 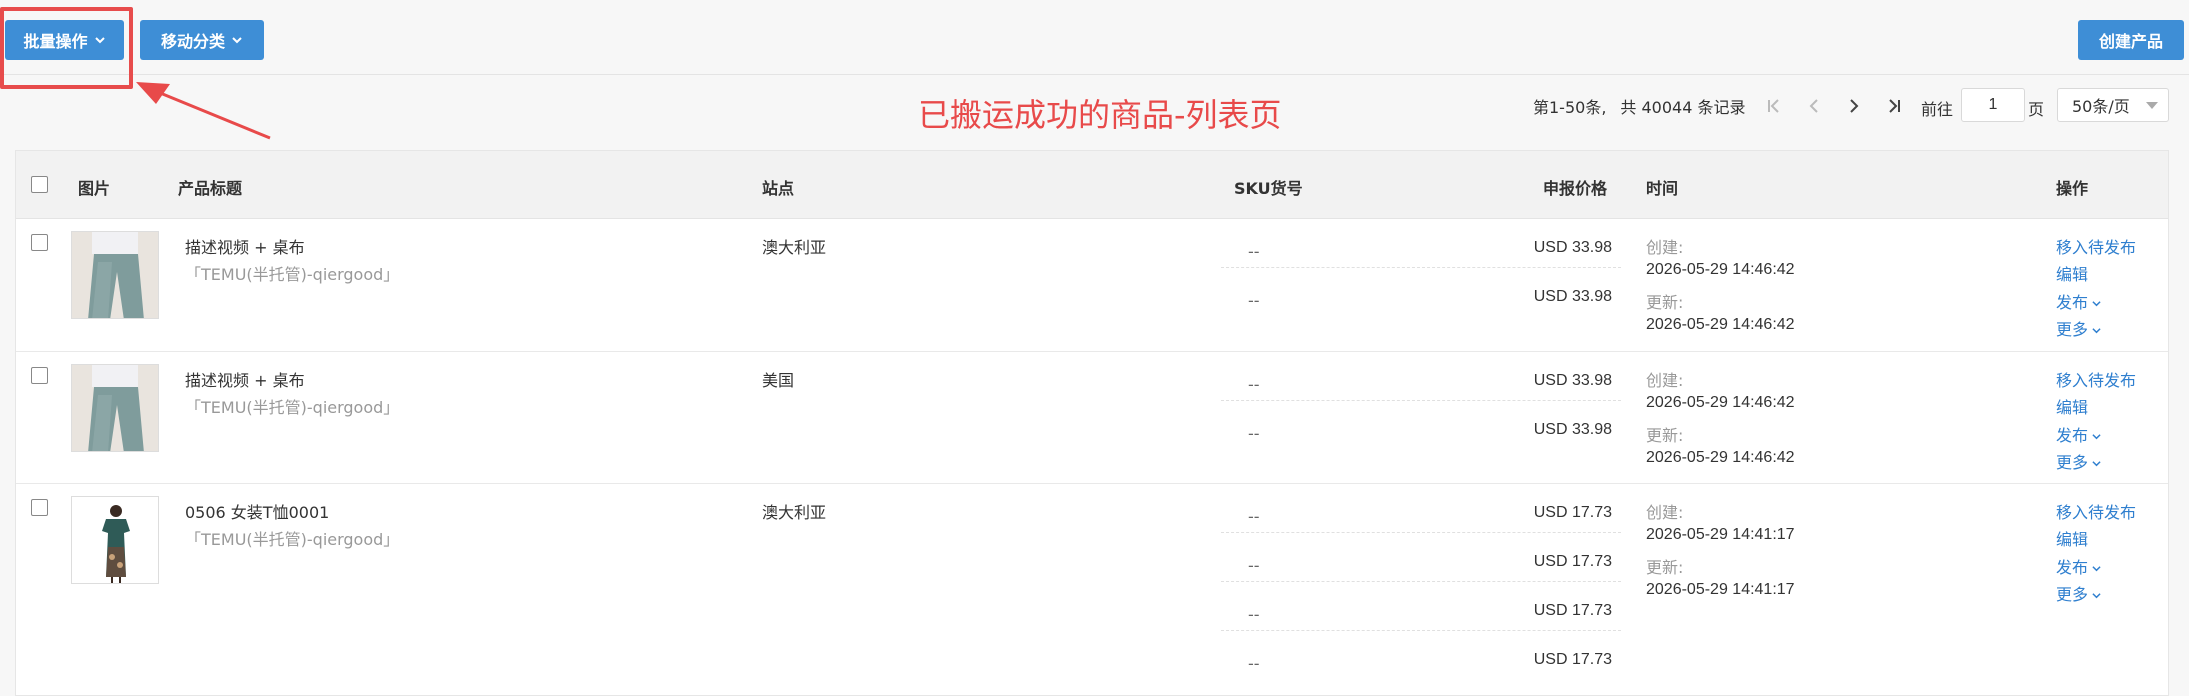 I want to click on annotation-text: 已搬运成功的商品-列表页, so click(x=1100, y=115).